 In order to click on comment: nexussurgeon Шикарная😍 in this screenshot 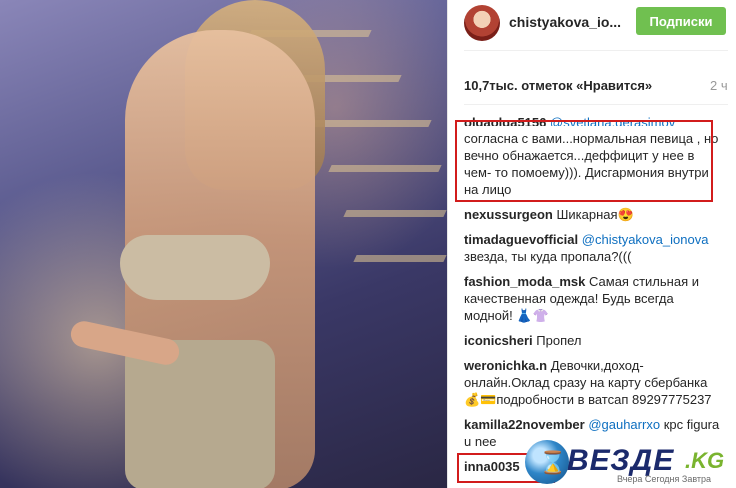, I will do `click(592, 214)`.